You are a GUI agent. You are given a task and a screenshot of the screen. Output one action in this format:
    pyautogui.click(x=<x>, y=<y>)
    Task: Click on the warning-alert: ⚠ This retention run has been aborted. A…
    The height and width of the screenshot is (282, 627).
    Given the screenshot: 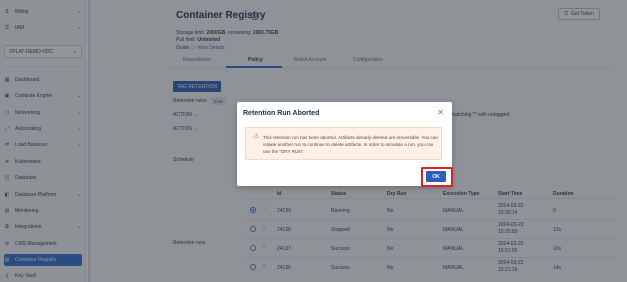 What is the action you would take?
    pyautogui.click(x=343, y=143)
    